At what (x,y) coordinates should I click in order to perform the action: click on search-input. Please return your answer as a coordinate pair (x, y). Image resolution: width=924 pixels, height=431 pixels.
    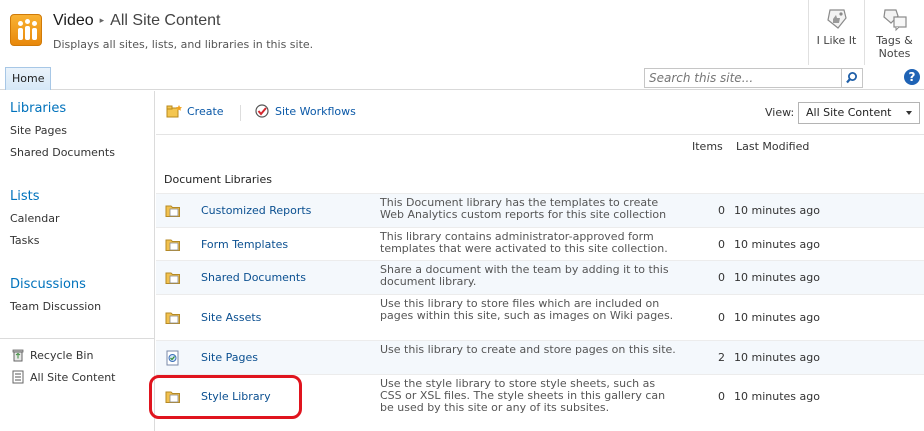
    Looking at the image, I should click on (743, 78).